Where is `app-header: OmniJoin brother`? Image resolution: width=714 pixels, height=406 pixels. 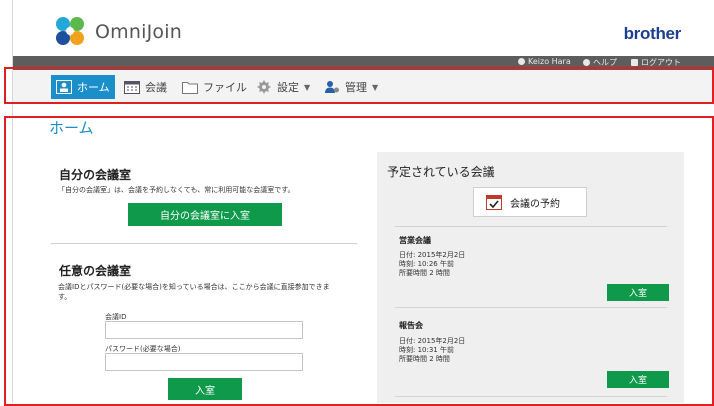 app-header: OmniJoin brother is located at coordinates (363, 28).